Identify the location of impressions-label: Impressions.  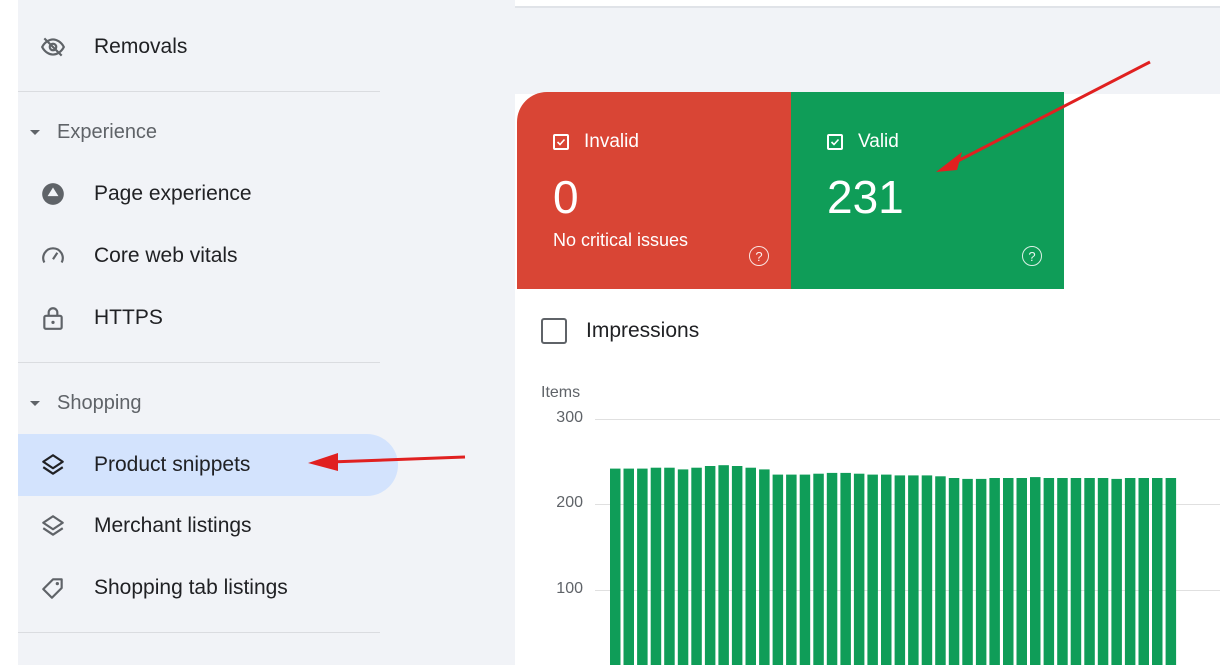
(643, 330).